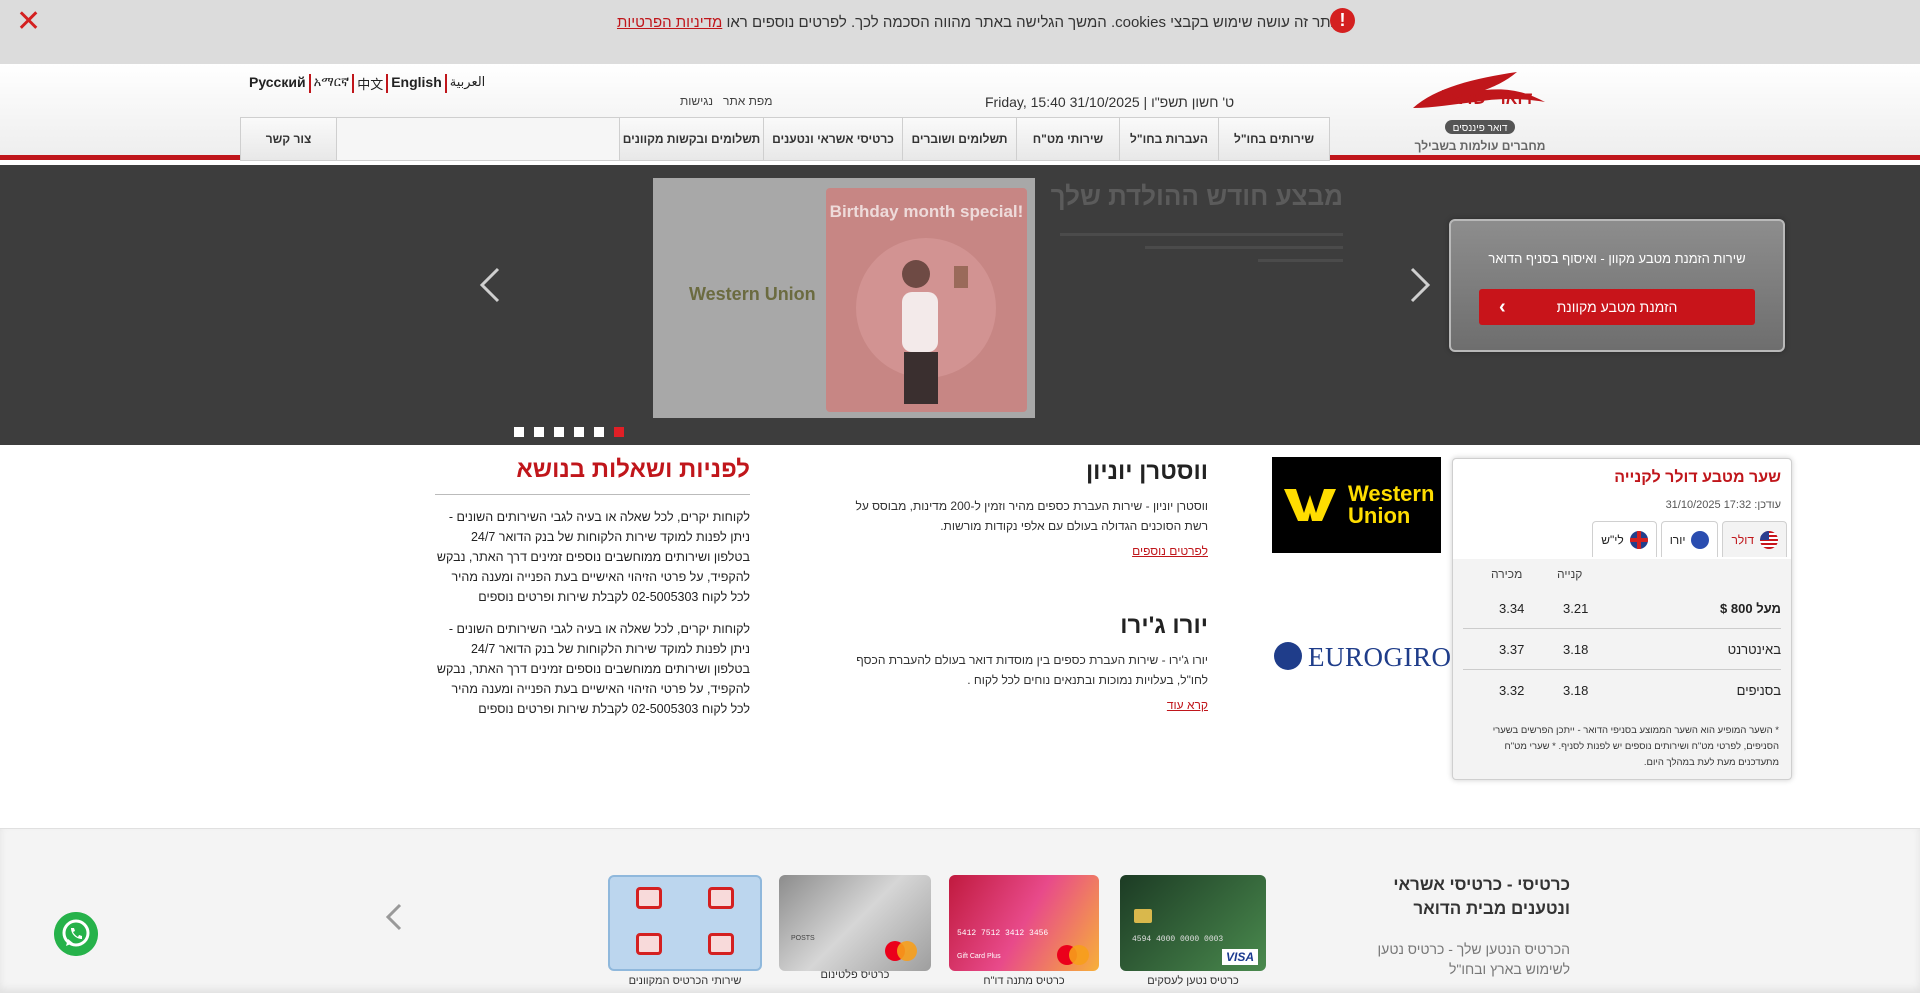 The width and height of the screenshot is (1920, 993). What do you see at coordinates (1239, 957) in the screenshot?
I see `visa-icon: VISA` at bounding box center [1239, 957].